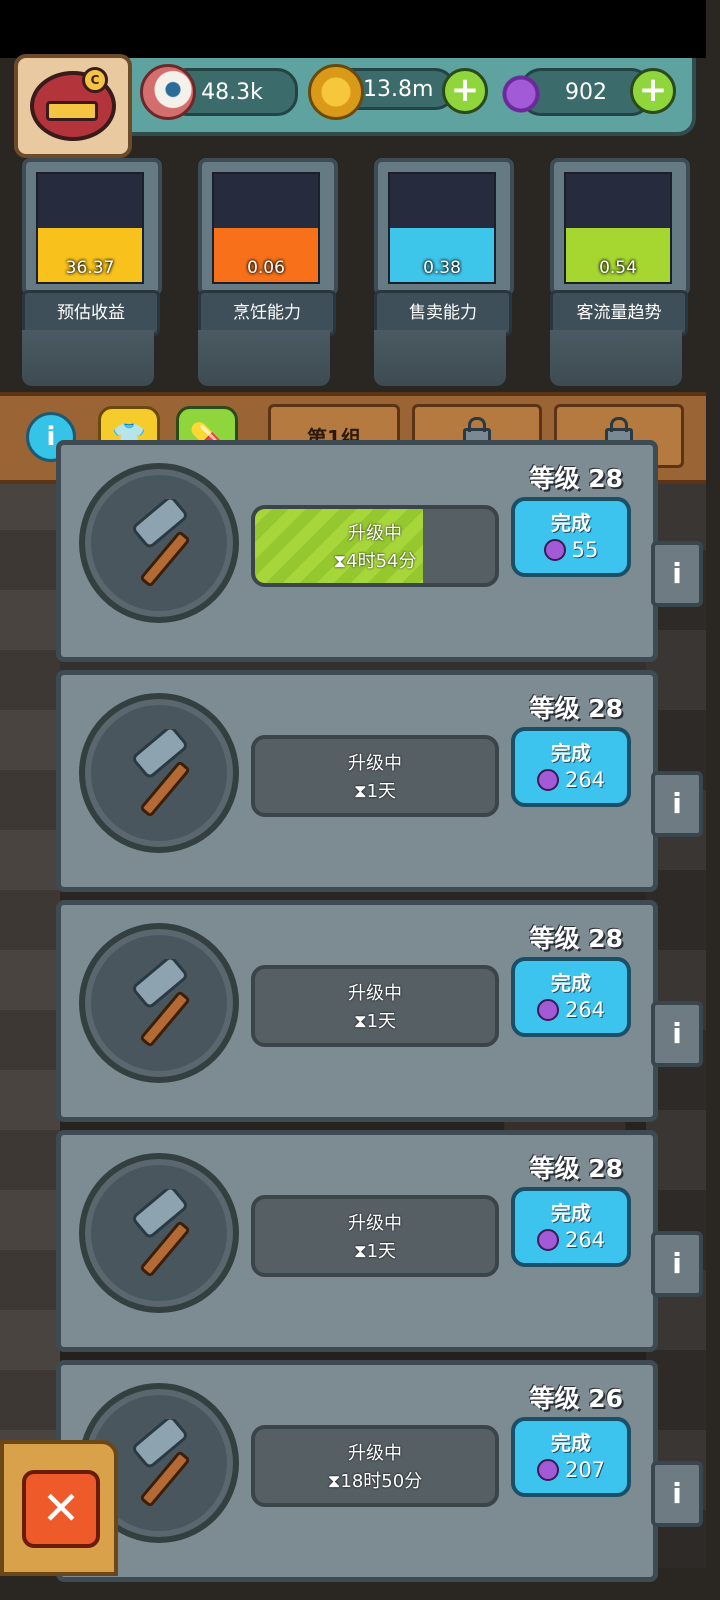 This screenshot has height=1600, width=720. Describe the element at coordinates (586, 92) in the screenshot. I see `potions-value: 902` at that location.